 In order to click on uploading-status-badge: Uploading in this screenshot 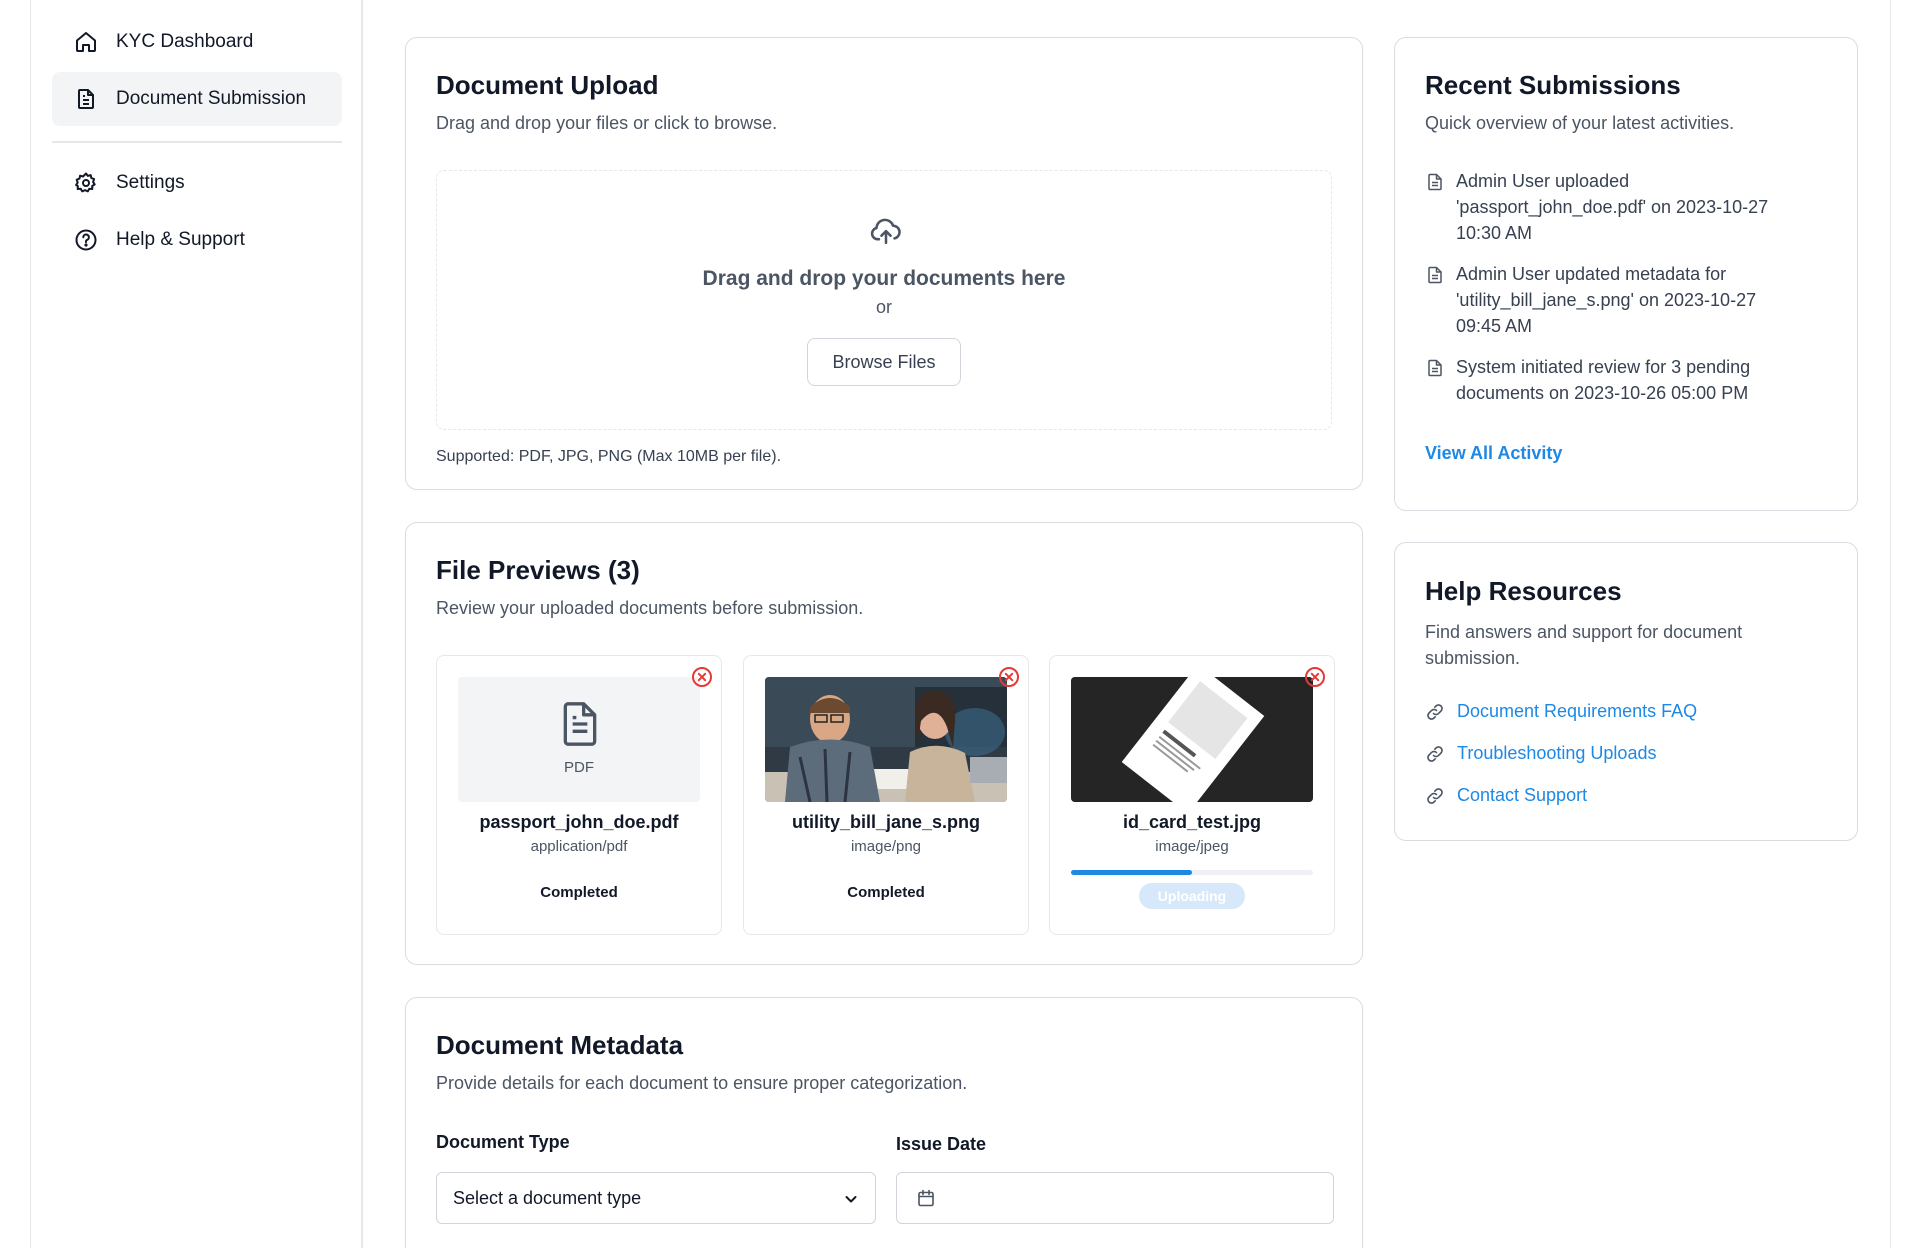, I will do `click(1192, 896)`.